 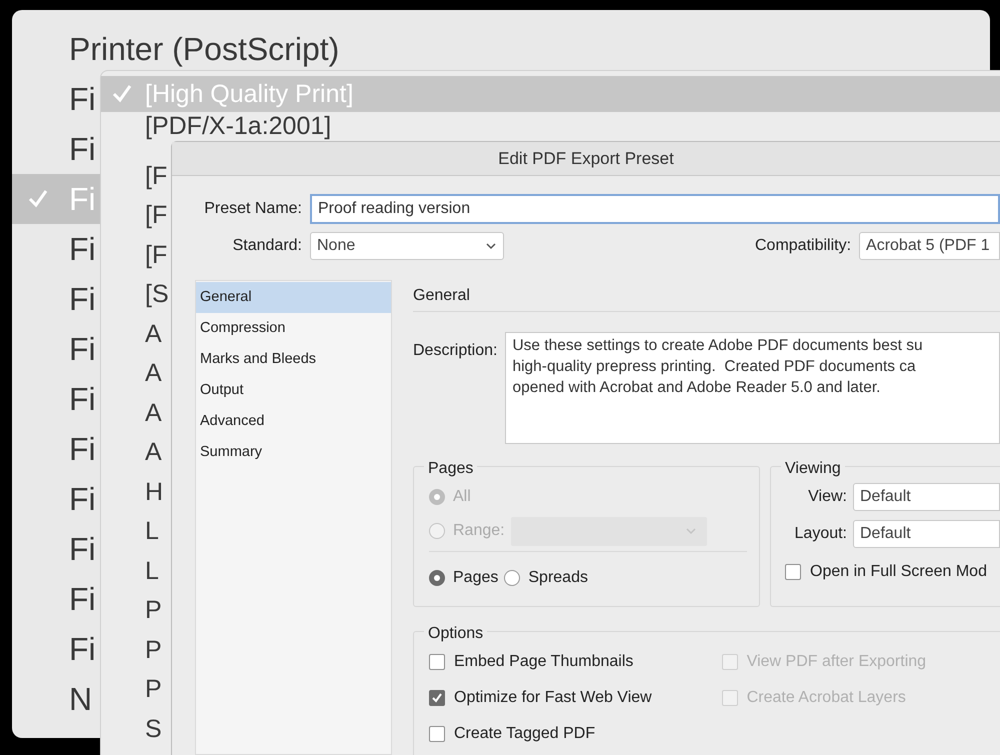 What do you see at coordinates (929, 246) in the screenshot?
I see `compatibility-dropdown: Acrobat 5 (PDF 1` at bounding box center [929, 246].